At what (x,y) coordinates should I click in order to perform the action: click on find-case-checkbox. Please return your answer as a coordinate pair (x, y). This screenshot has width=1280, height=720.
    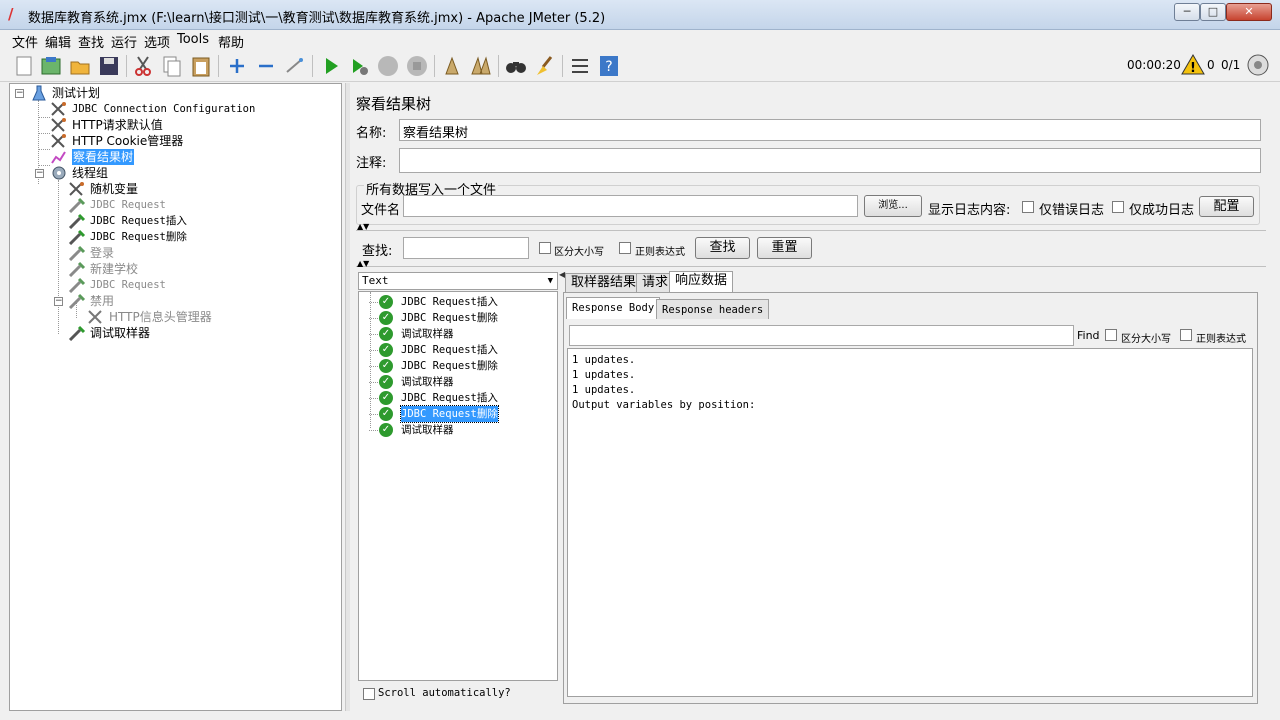
    Looking at the image, I should click on (1111, 335).